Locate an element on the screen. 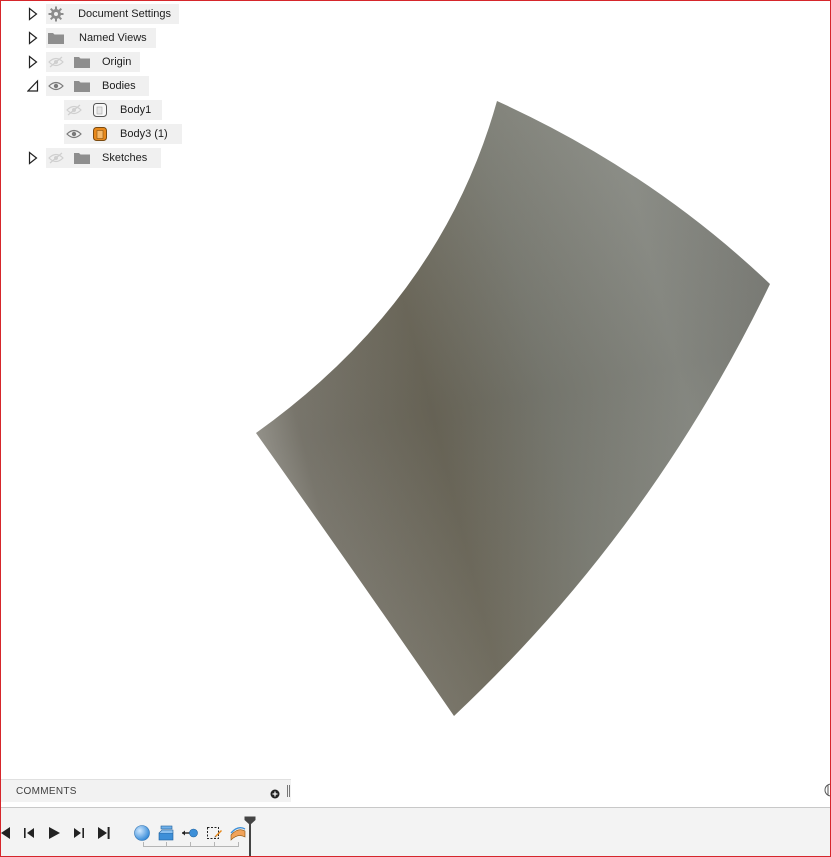  browser-item-label: Origin is located at coordinates (117, 62).